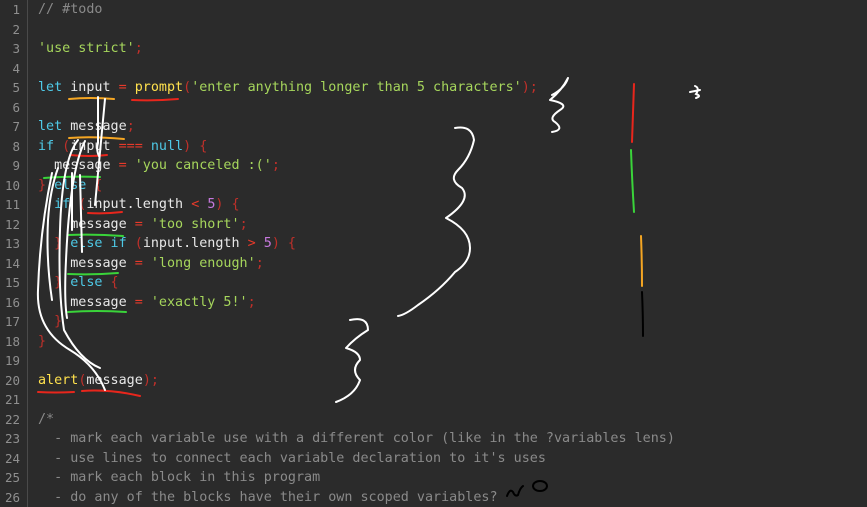 The height and width of the screenshot is (507, 867). Describe the element at coordinates (56, 392) in the screenshot. I see `underline-alert` at that location.